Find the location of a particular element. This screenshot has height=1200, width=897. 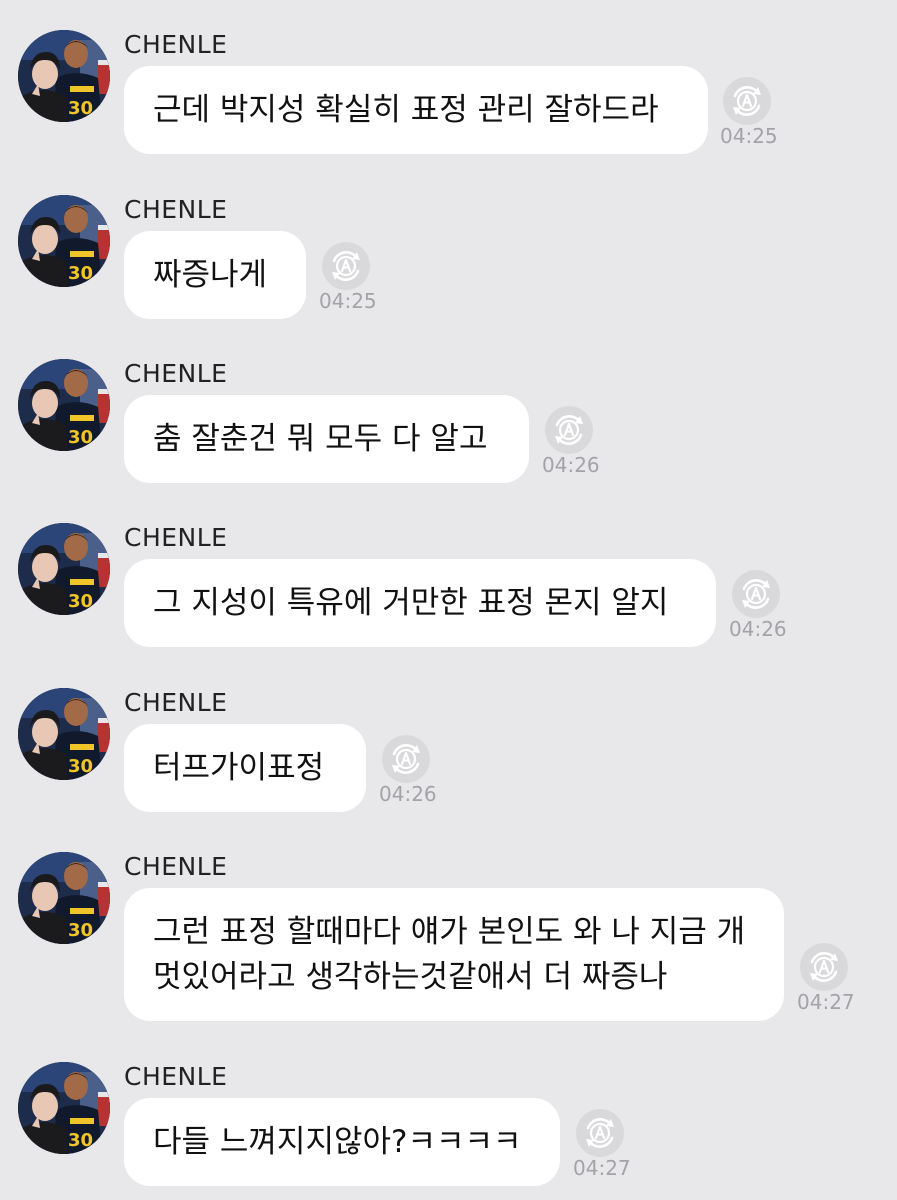

message-bubble: 터프가이표정 is located at coordinates (245, 768).